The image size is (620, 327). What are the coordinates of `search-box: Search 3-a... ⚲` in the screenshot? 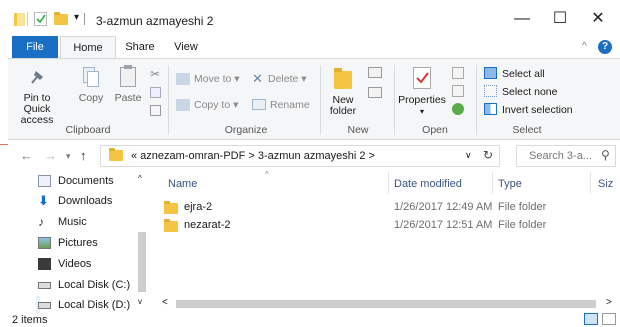 It's located at (566, 156).